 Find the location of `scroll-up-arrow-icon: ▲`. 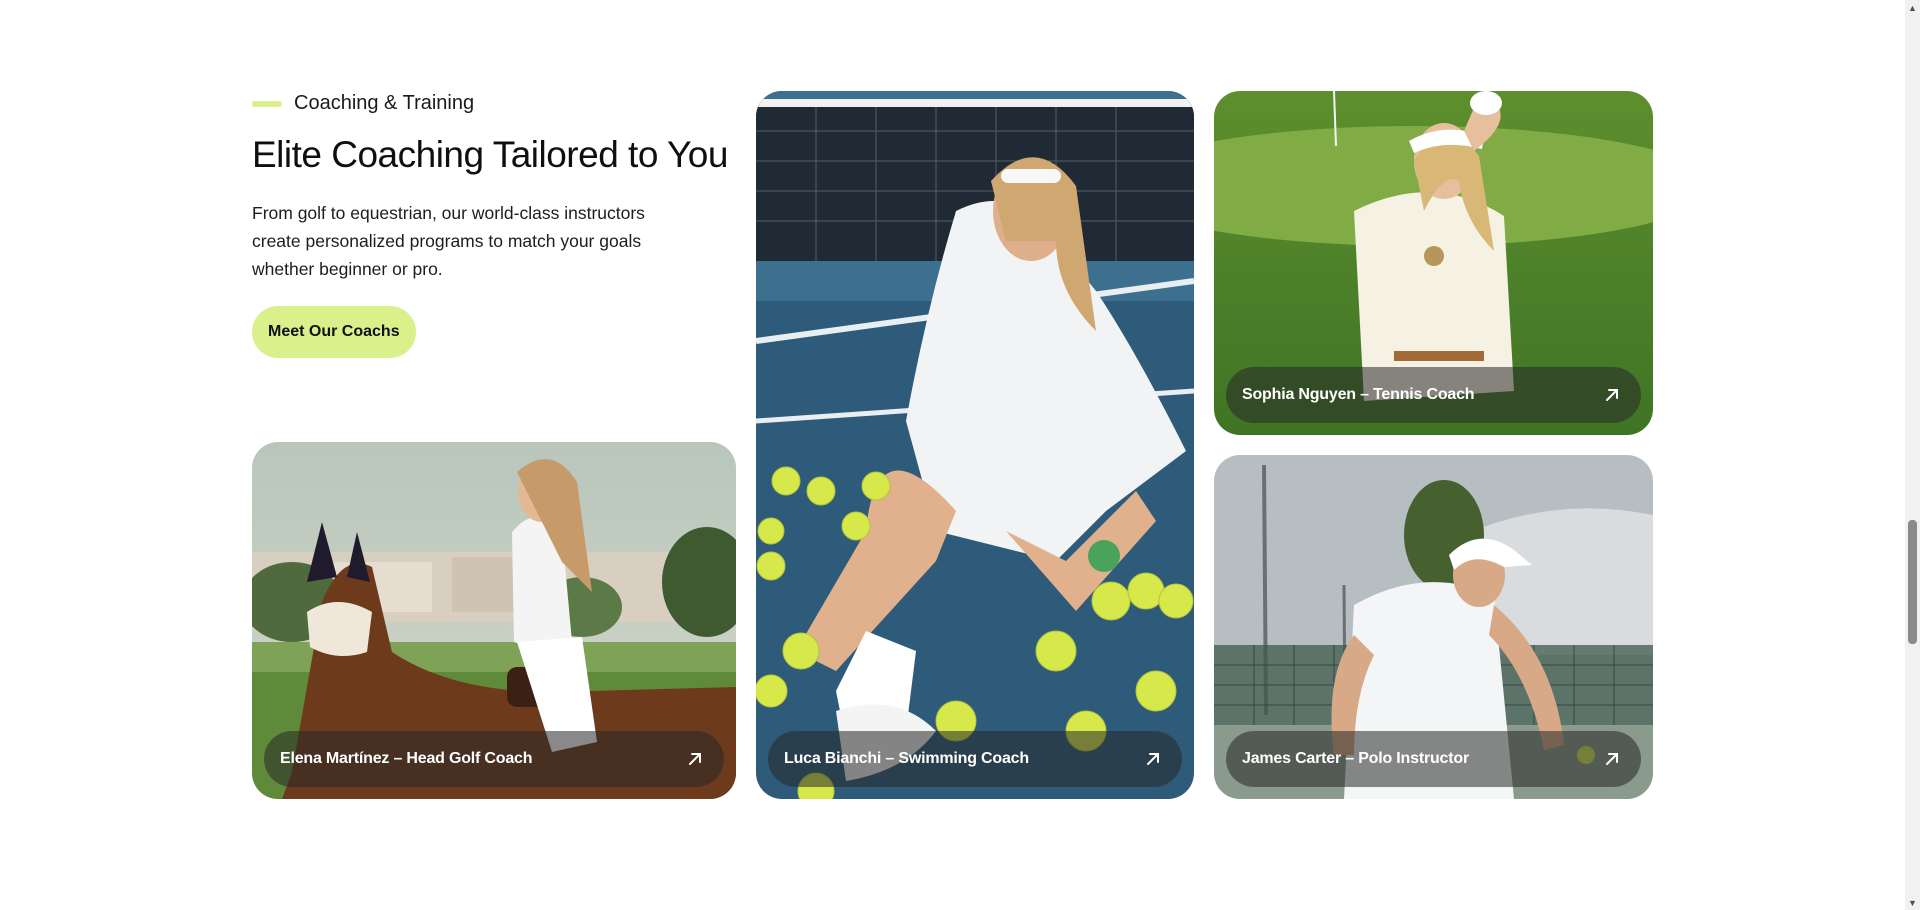

scroll-up-arrow-icon: ▲ is located at coordinates (1912, 7).